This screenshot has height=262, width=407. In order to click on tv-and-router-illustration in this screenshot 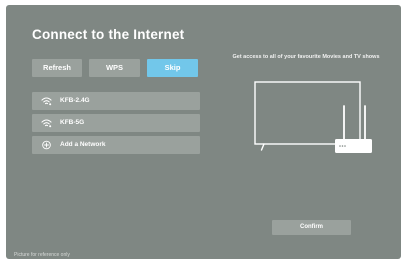, I will do `click(313, 117)`.